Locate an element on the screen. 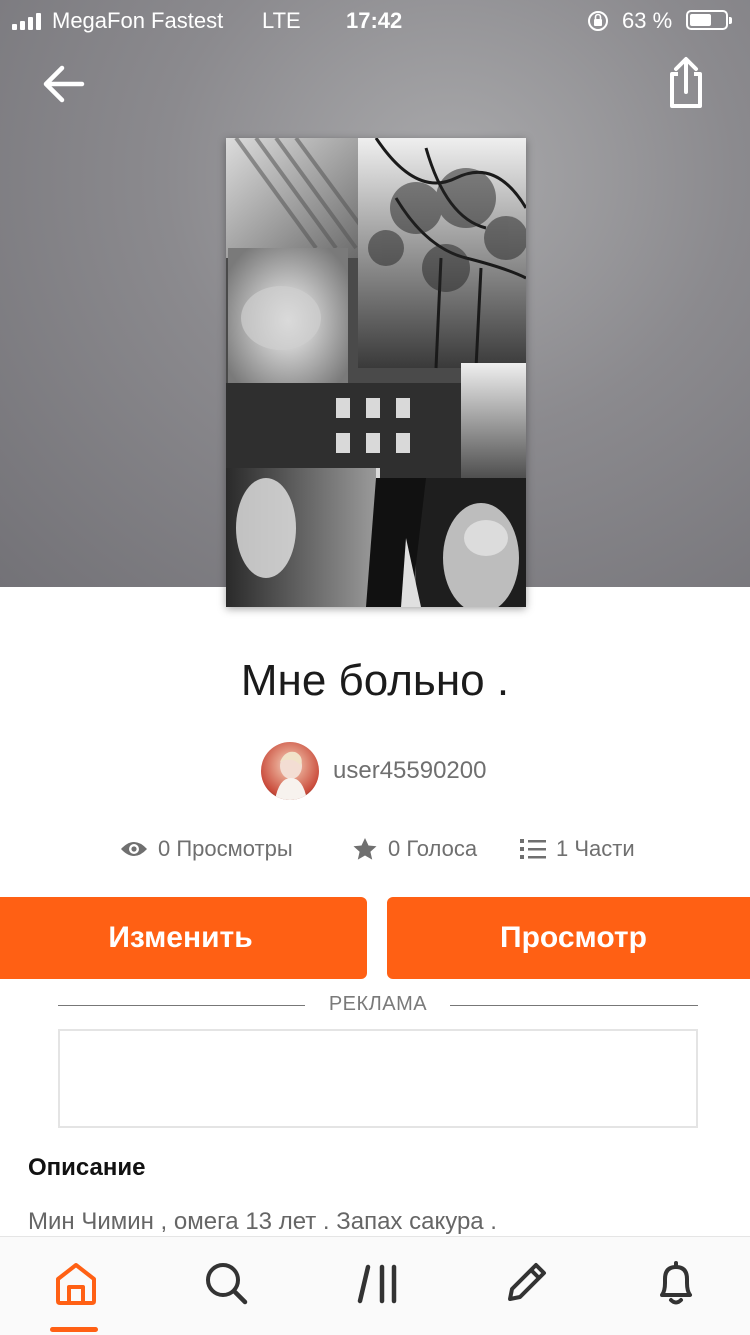 This screenshot has height=1335, width=750. status-bar: MegaFon Fastest LTE 17:42 63 % is located at coordinates (375, 20).